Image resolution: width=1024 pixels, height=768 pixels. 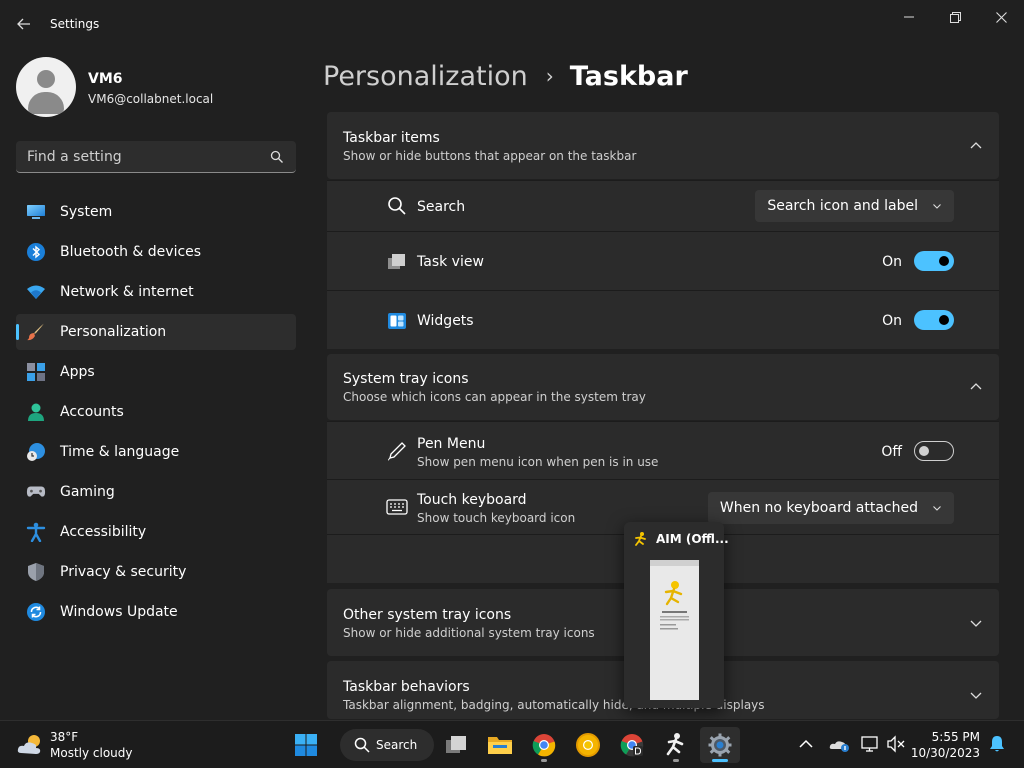 What do you see at coordinates (156, 532) in the screenshot?
I see `sidebar-item-accessibility: Accessibility` at bounding box center [156, 532].